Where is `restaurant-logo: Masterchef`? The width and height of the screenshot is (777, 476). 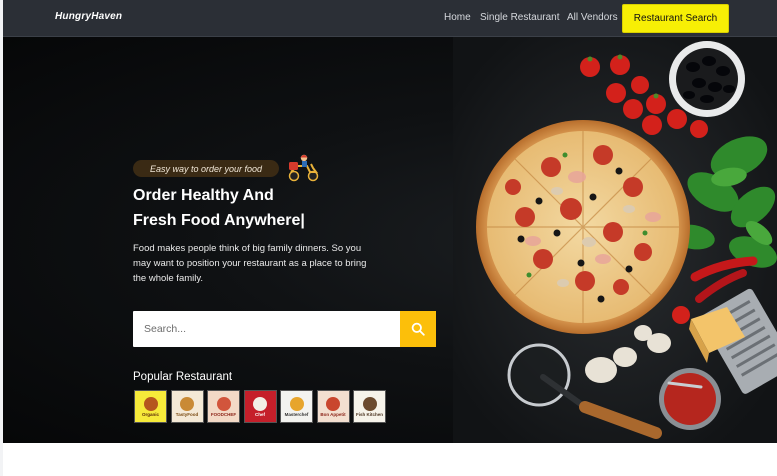
restaurant-logo: Masterchef is located at coordinates (296, 406).